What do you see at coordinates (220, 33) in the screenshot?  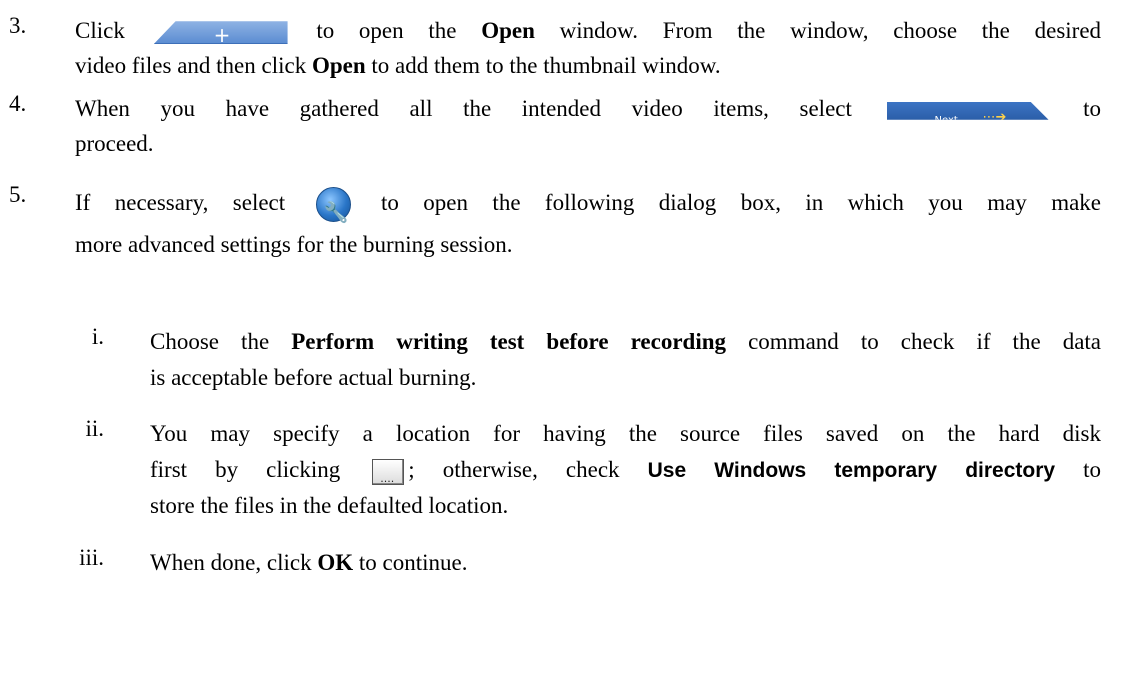 I see `add-plus-button-icon: +` at bounding box center [220, 33].